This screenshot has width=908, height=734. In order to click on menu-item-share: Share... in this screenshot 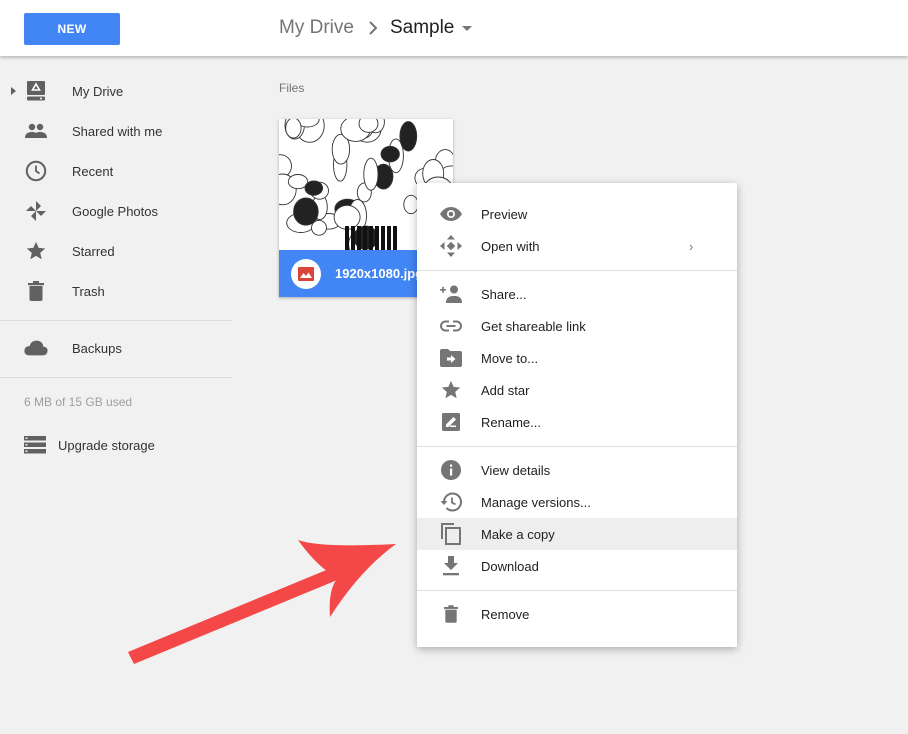, I will do `click(577, 294)`.